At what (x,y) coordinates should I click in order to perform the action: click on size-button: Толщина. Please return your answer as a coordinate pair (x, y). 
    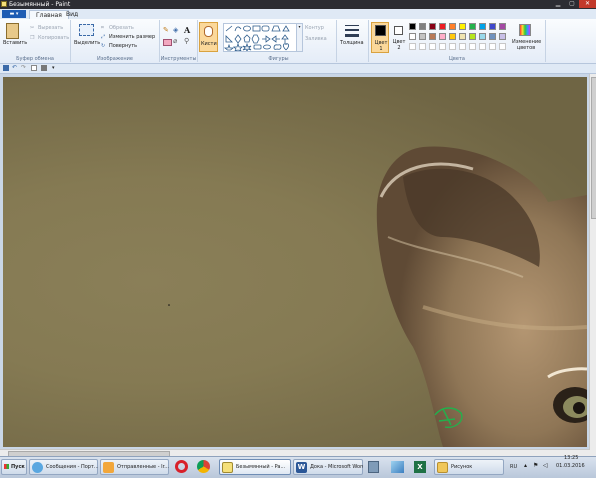
    Looking at the image, I should click on (352, 43).